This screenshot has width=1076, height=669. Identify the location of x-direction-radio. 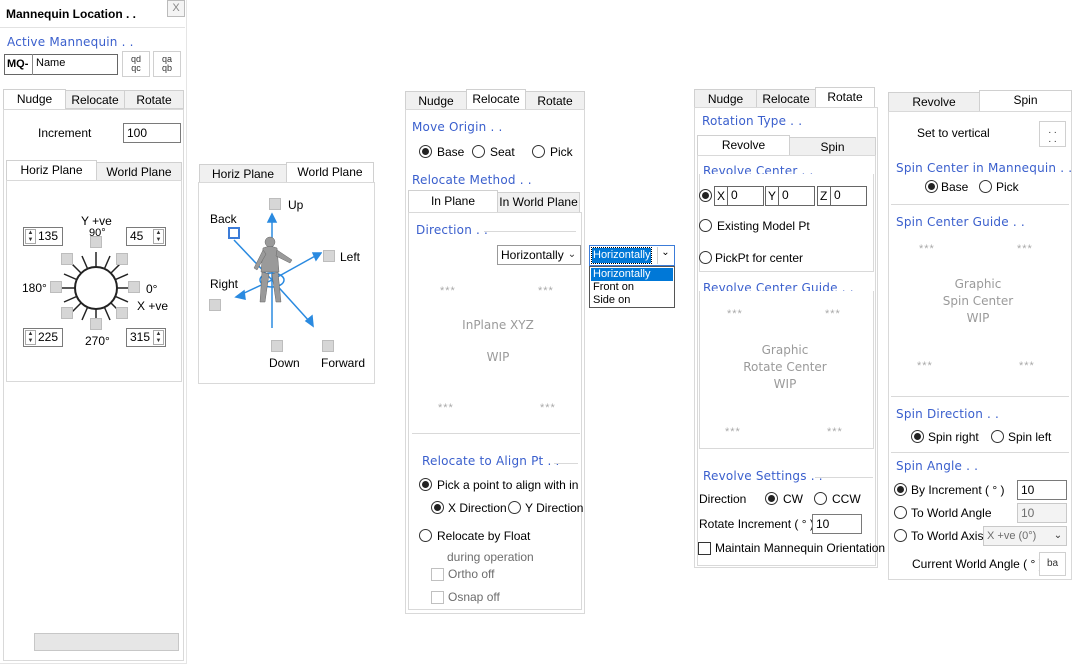
(437, 507).